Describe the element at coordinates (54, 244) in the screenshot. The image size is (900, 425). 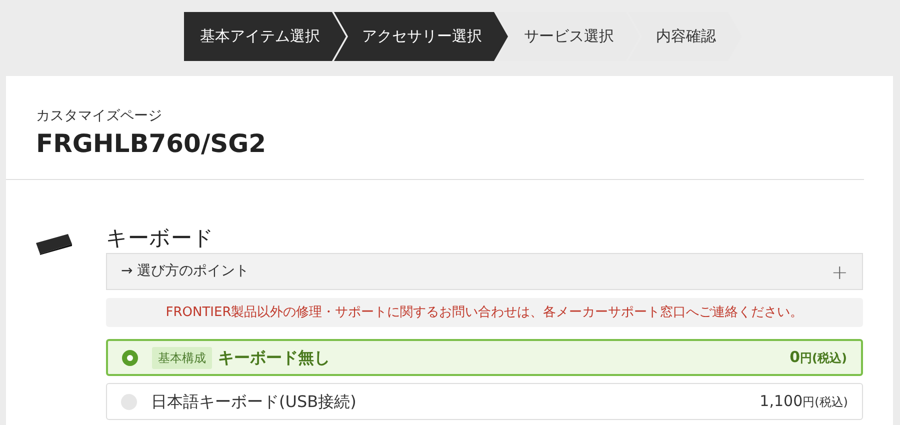
I see `keyboard-icon` at that location.